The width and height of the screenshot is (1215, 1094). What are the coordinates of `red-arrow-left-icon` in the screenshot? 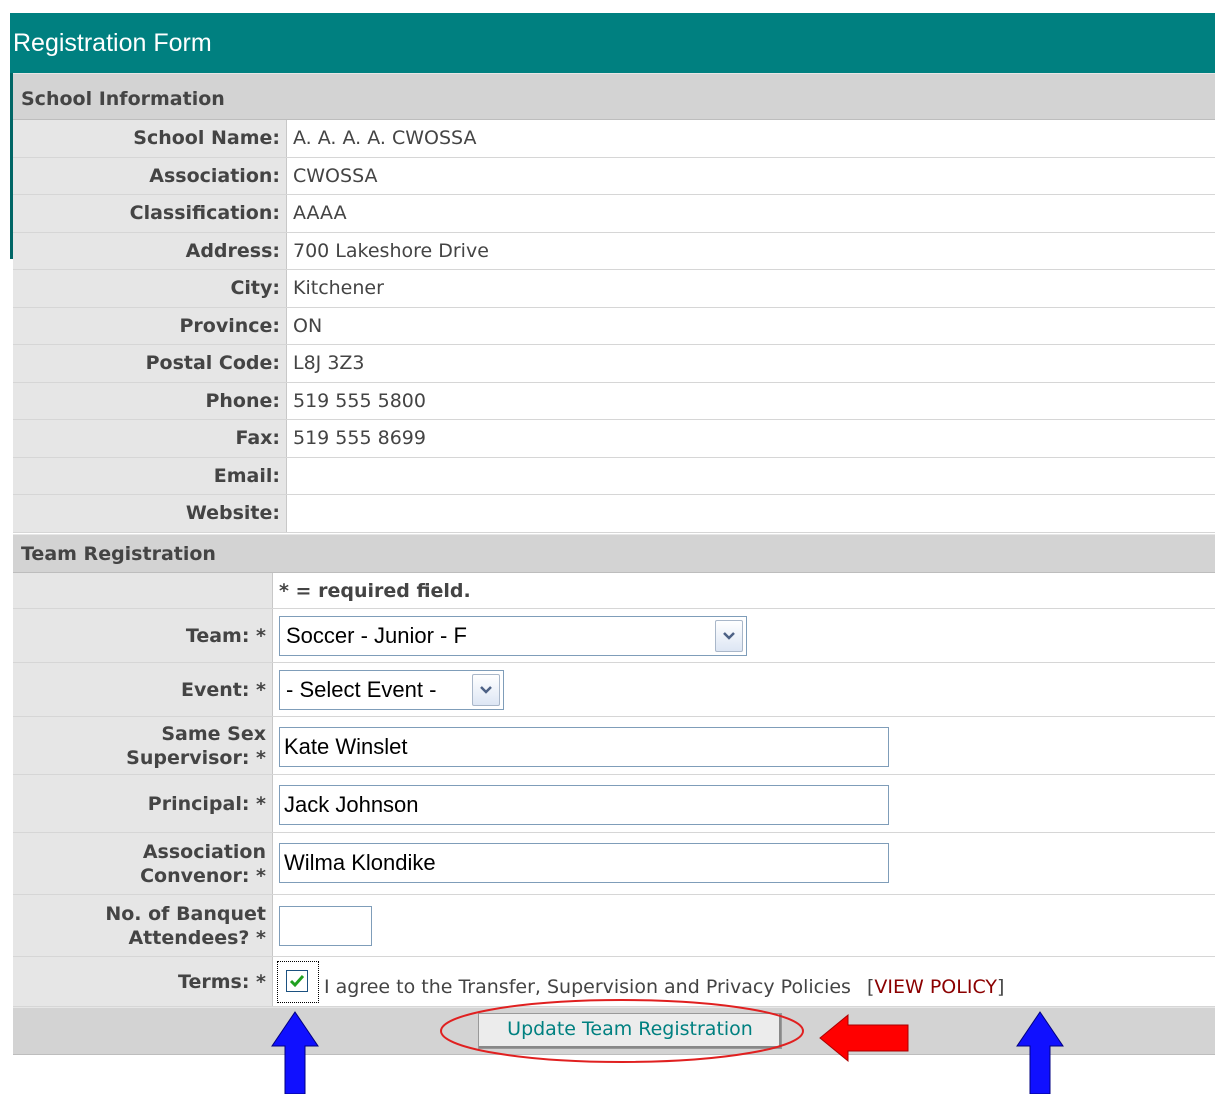 It's located at (864, 1038).